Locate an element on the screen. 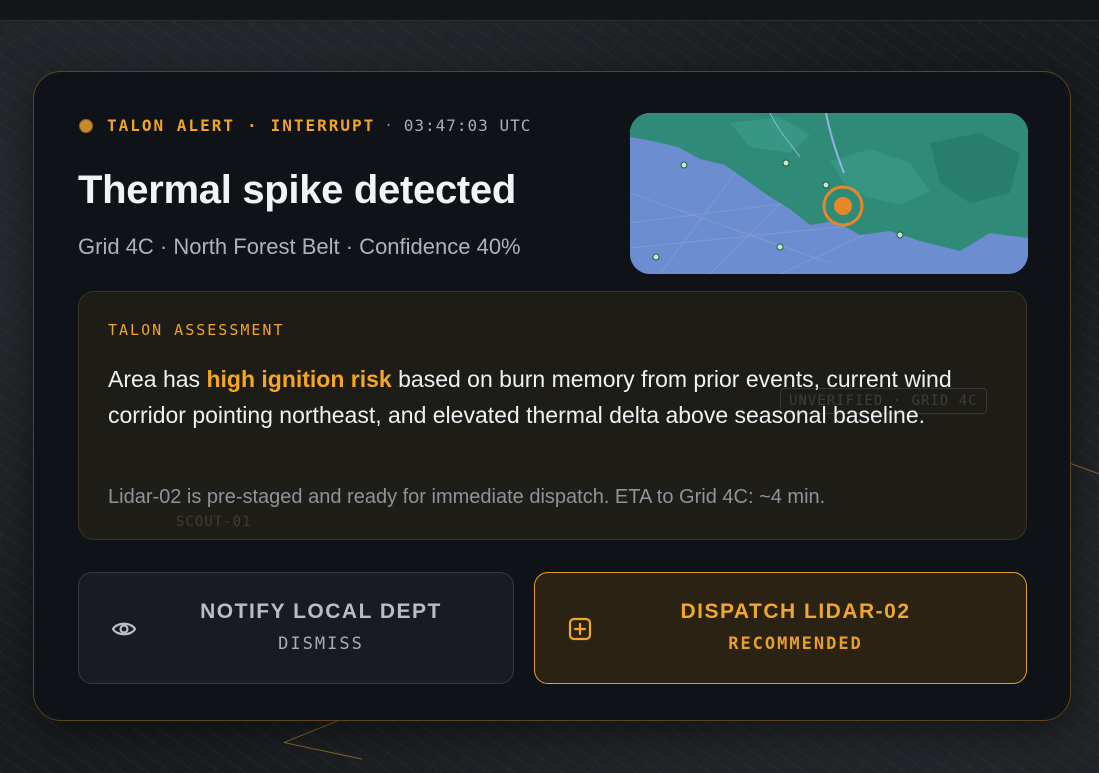 The height and width of the screenshot is (773, 1099). alert-status-dot is located at coordinates (86, 125).